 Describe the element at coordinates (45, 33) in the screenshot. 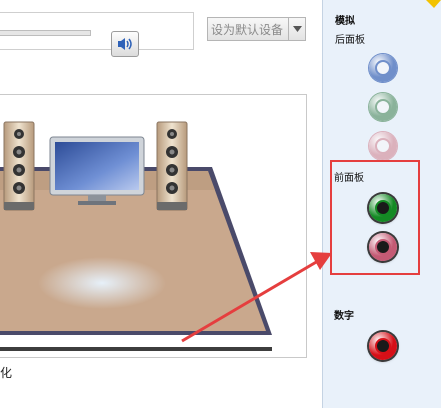

I see `volume-slider` at that location.